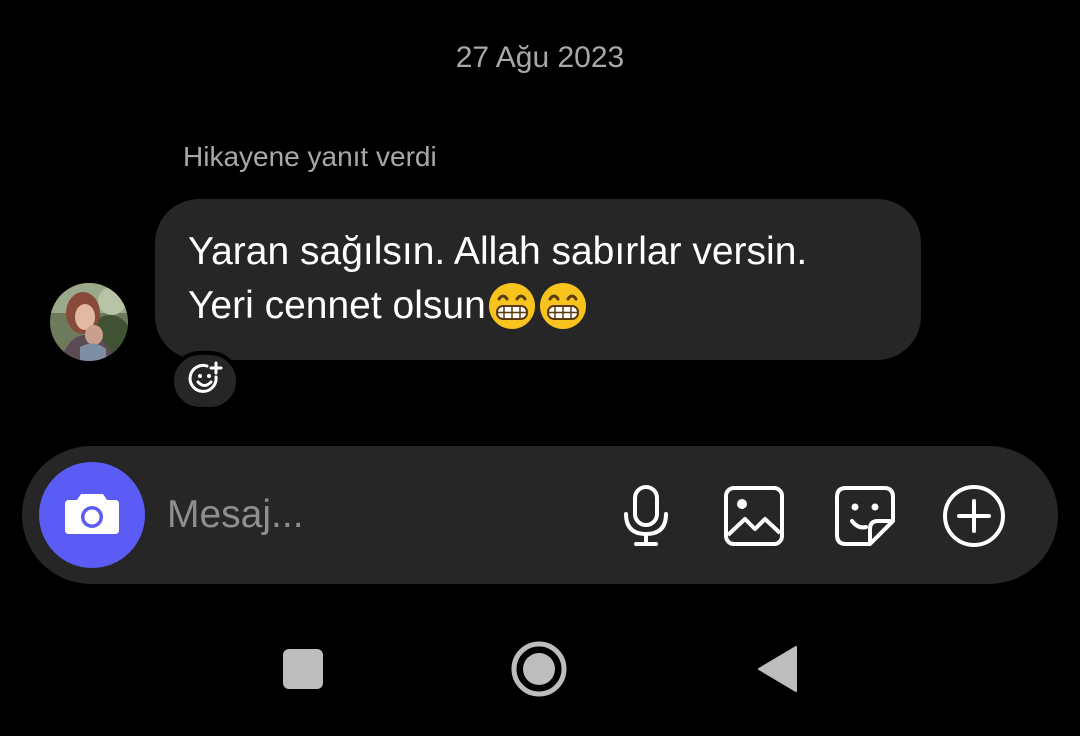 The width and height of the screenshot is (1080, 736). I want to click on sticker-icon, so click(865, 516).